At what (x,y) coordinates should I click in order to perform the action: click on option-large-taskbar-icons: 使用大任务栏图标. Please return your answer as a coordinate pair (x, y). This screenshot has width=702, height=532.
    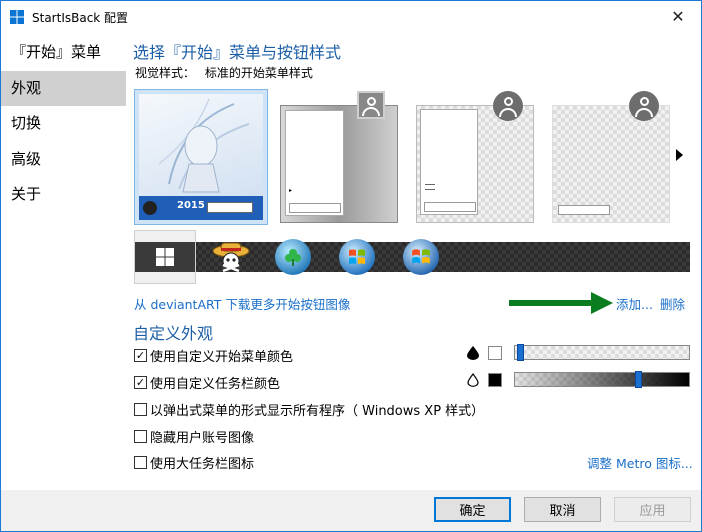
    Looking at the image, I should click on (194, 462).